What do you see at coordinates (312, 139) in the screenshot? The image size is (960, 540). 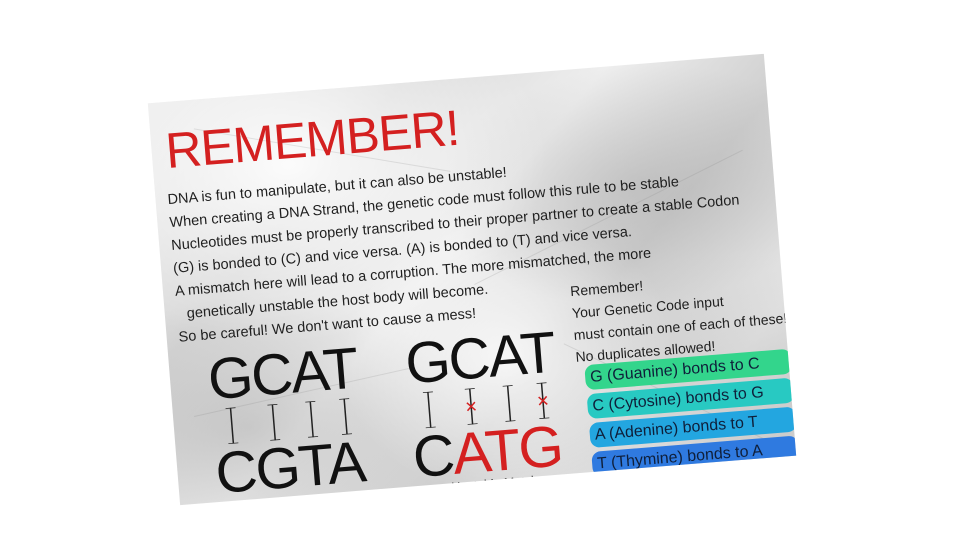 I see `remember-title: REMEMBER!` at bounding box center [312, 139].